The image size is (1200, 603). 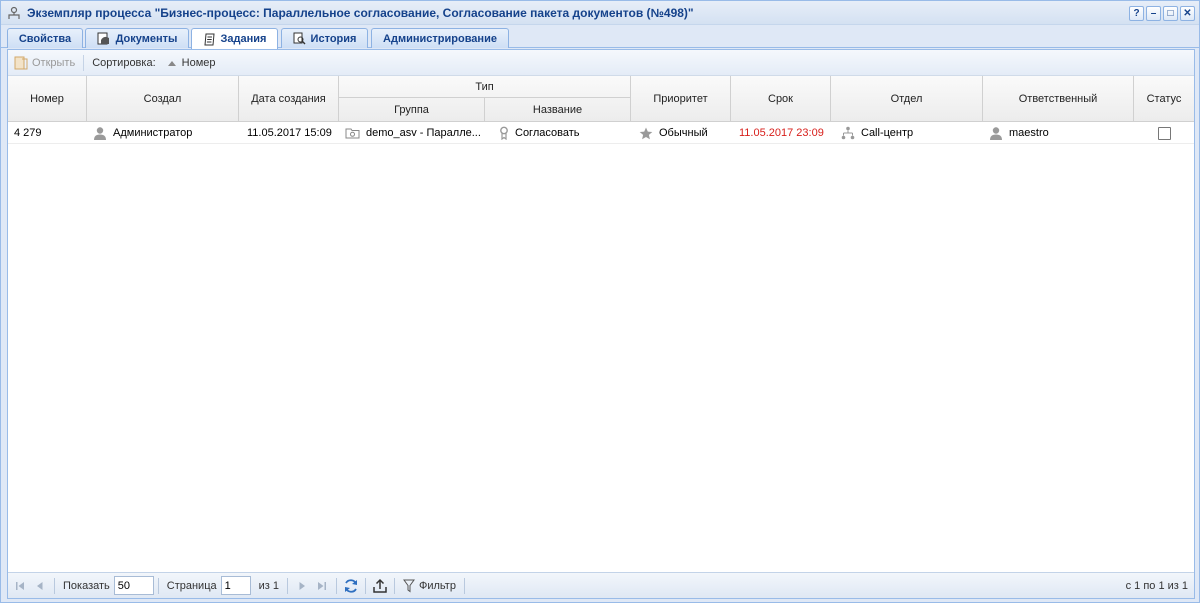 What do you see at coordinates (1153, 13) in the screenshot?
I see `minimize-button: –` at bounding box center [1153, 13].